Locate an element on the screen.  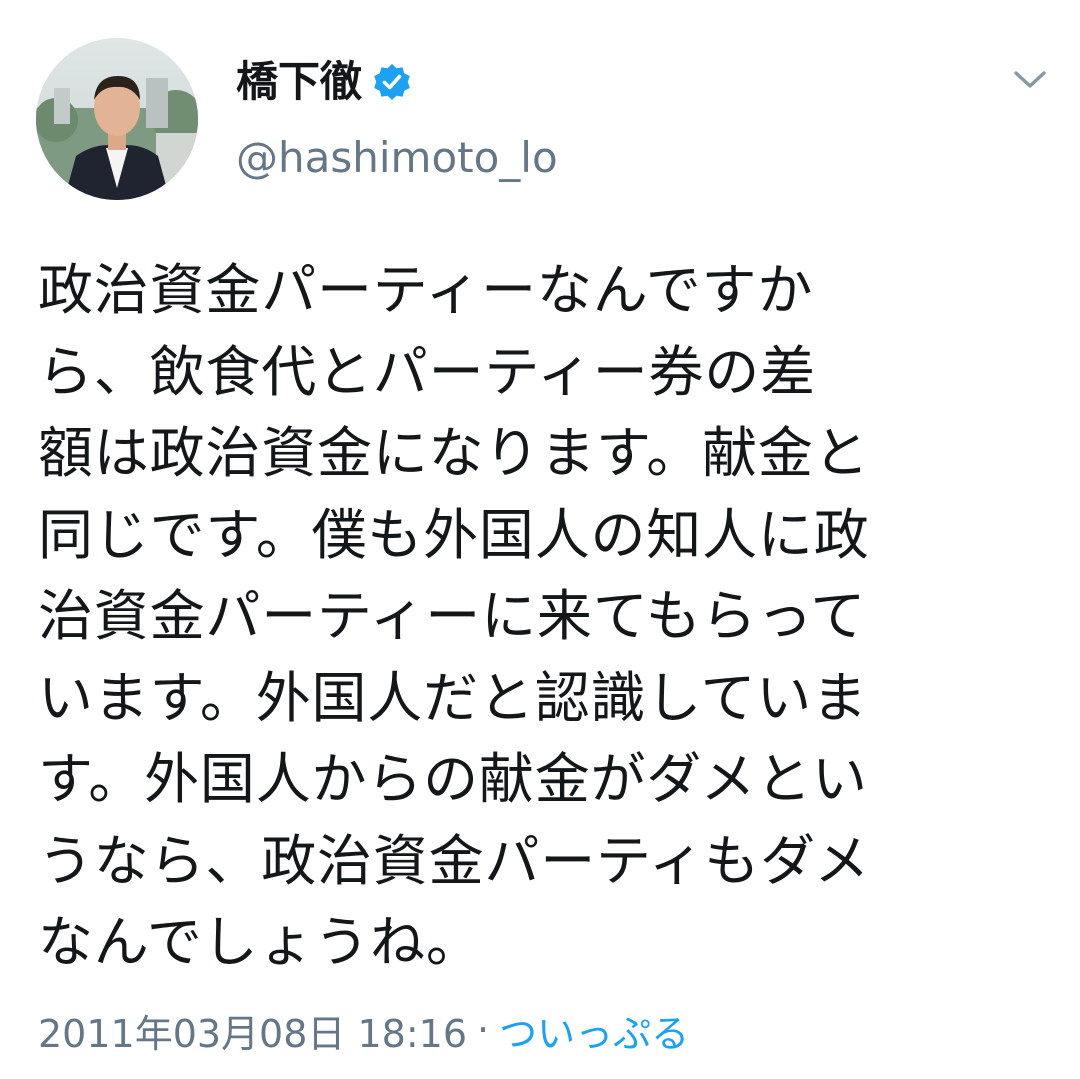
tweet-text-line: 治資金パーティーに来てもらって is located at coordinates (452, 616).